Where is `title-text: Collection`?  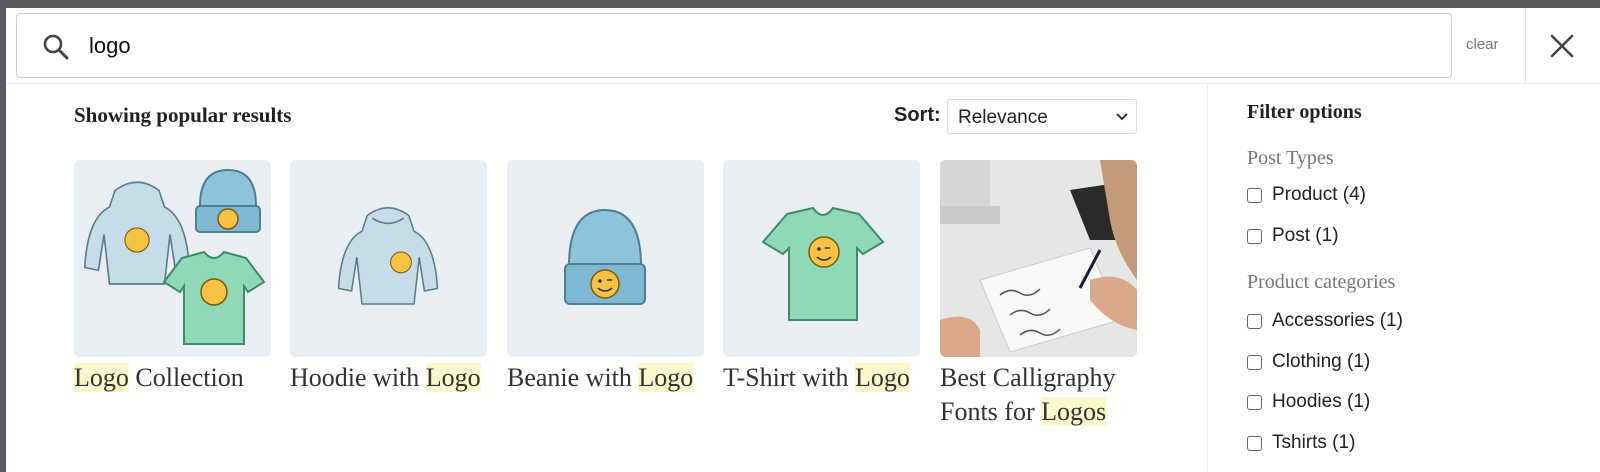
title-text: Collection is located at coordinates (186, 377).